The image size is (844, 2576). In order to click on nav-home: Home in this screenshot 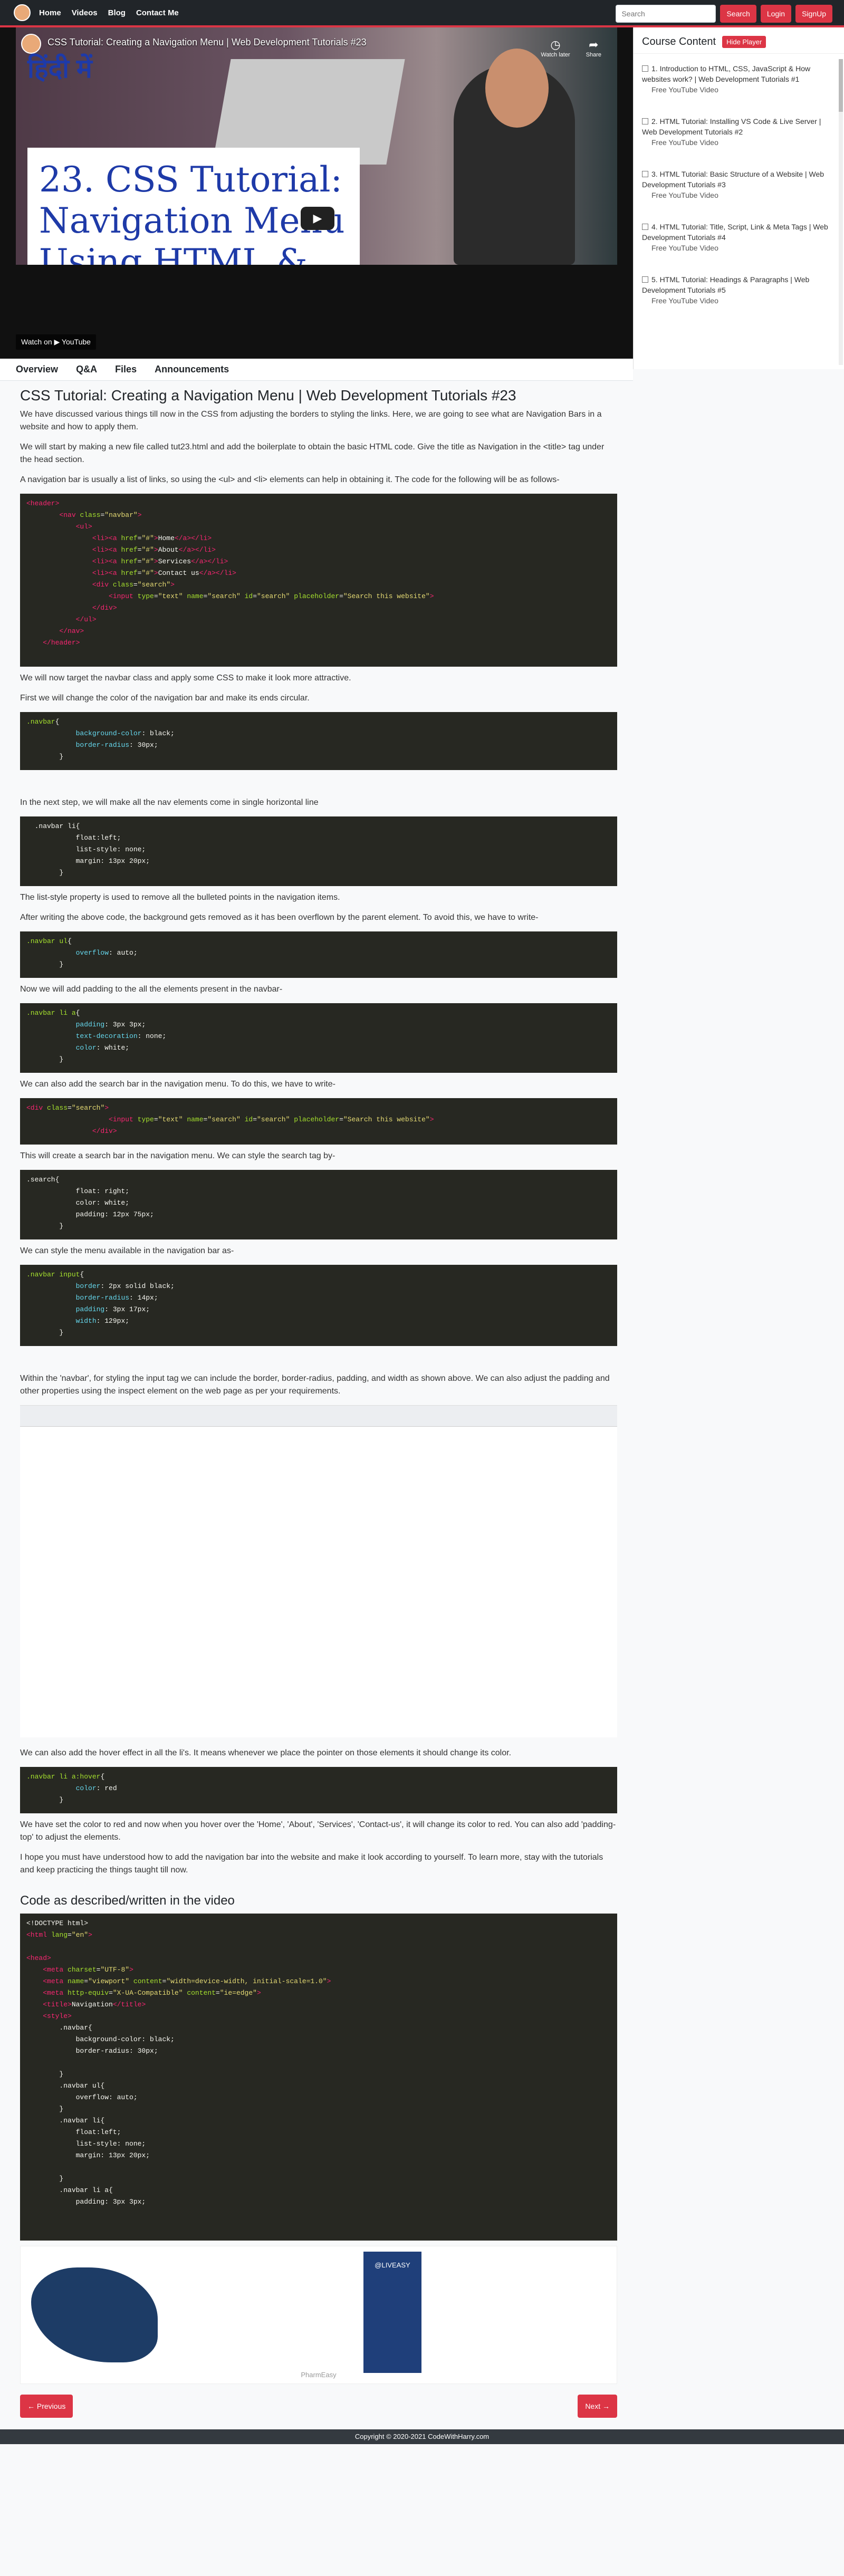, I will do `click(50, 13)`.